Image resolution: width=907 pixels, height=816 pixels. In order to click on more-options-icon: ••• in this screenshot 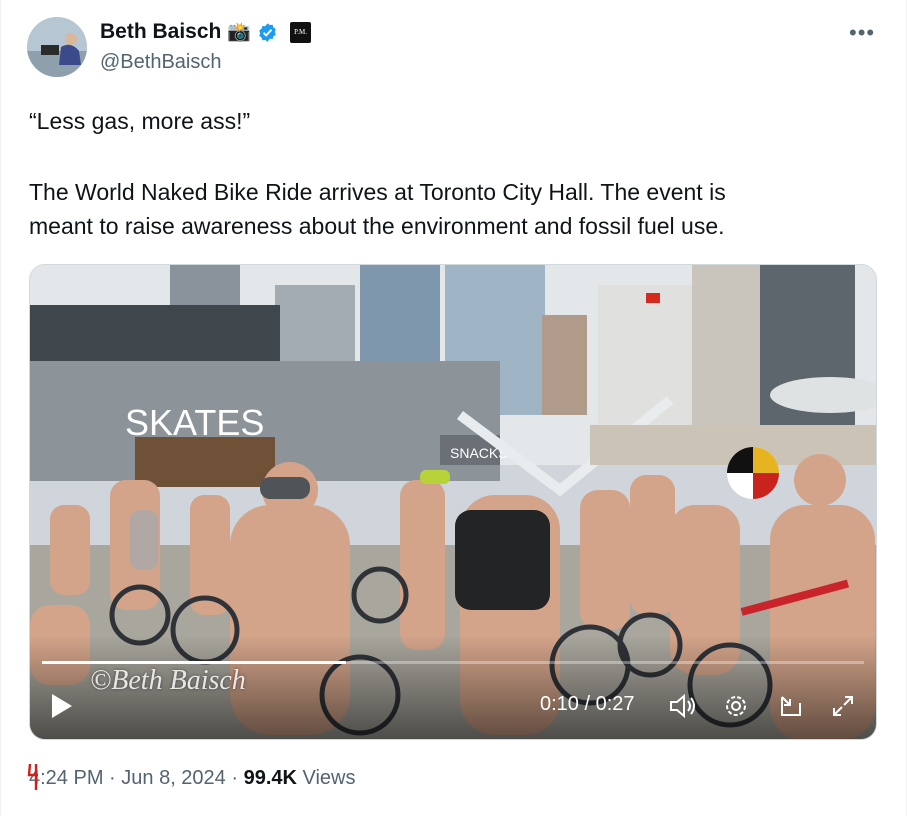, I will do `click(862, 33)`.